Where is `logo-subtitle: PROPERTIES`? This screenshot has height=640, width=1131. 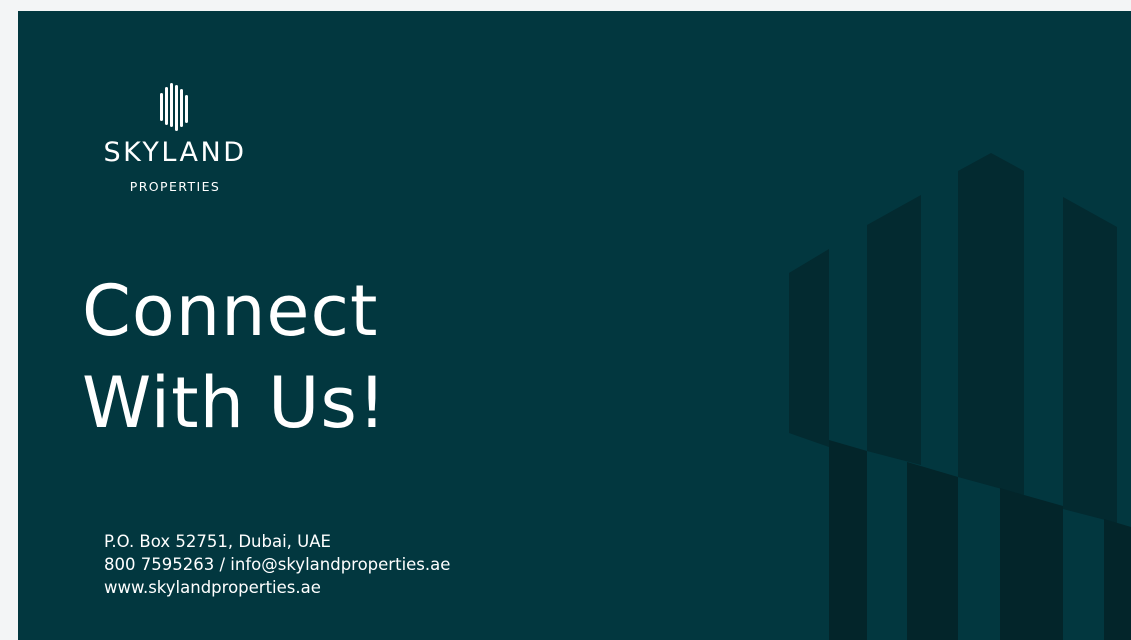
logo-subtitle: PROPERTIES is located at coordinates (175, 186).